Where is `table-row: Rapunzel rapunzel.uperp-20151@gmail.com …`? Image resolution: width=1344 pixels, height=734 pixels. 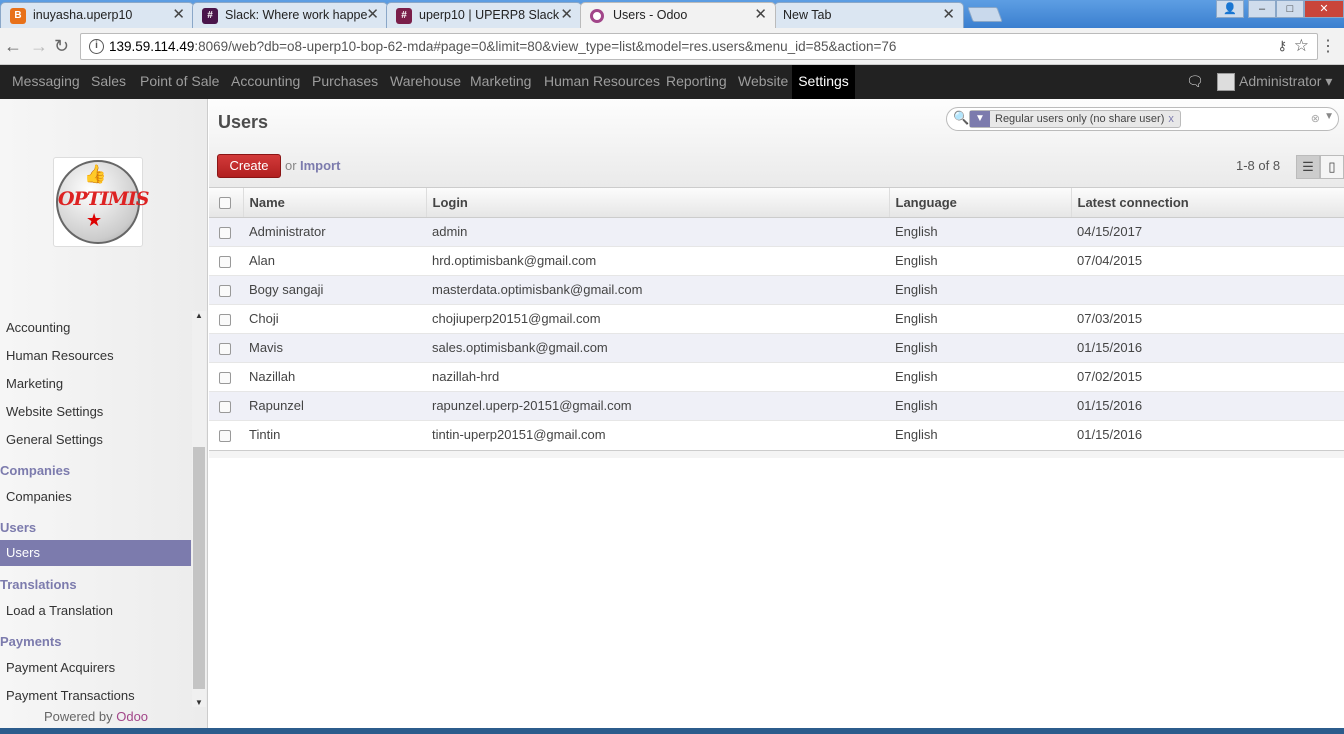 table-row: Rapunzel rapunzel.uperp-20151@gmail.com … is located at coordinates (776, 405).